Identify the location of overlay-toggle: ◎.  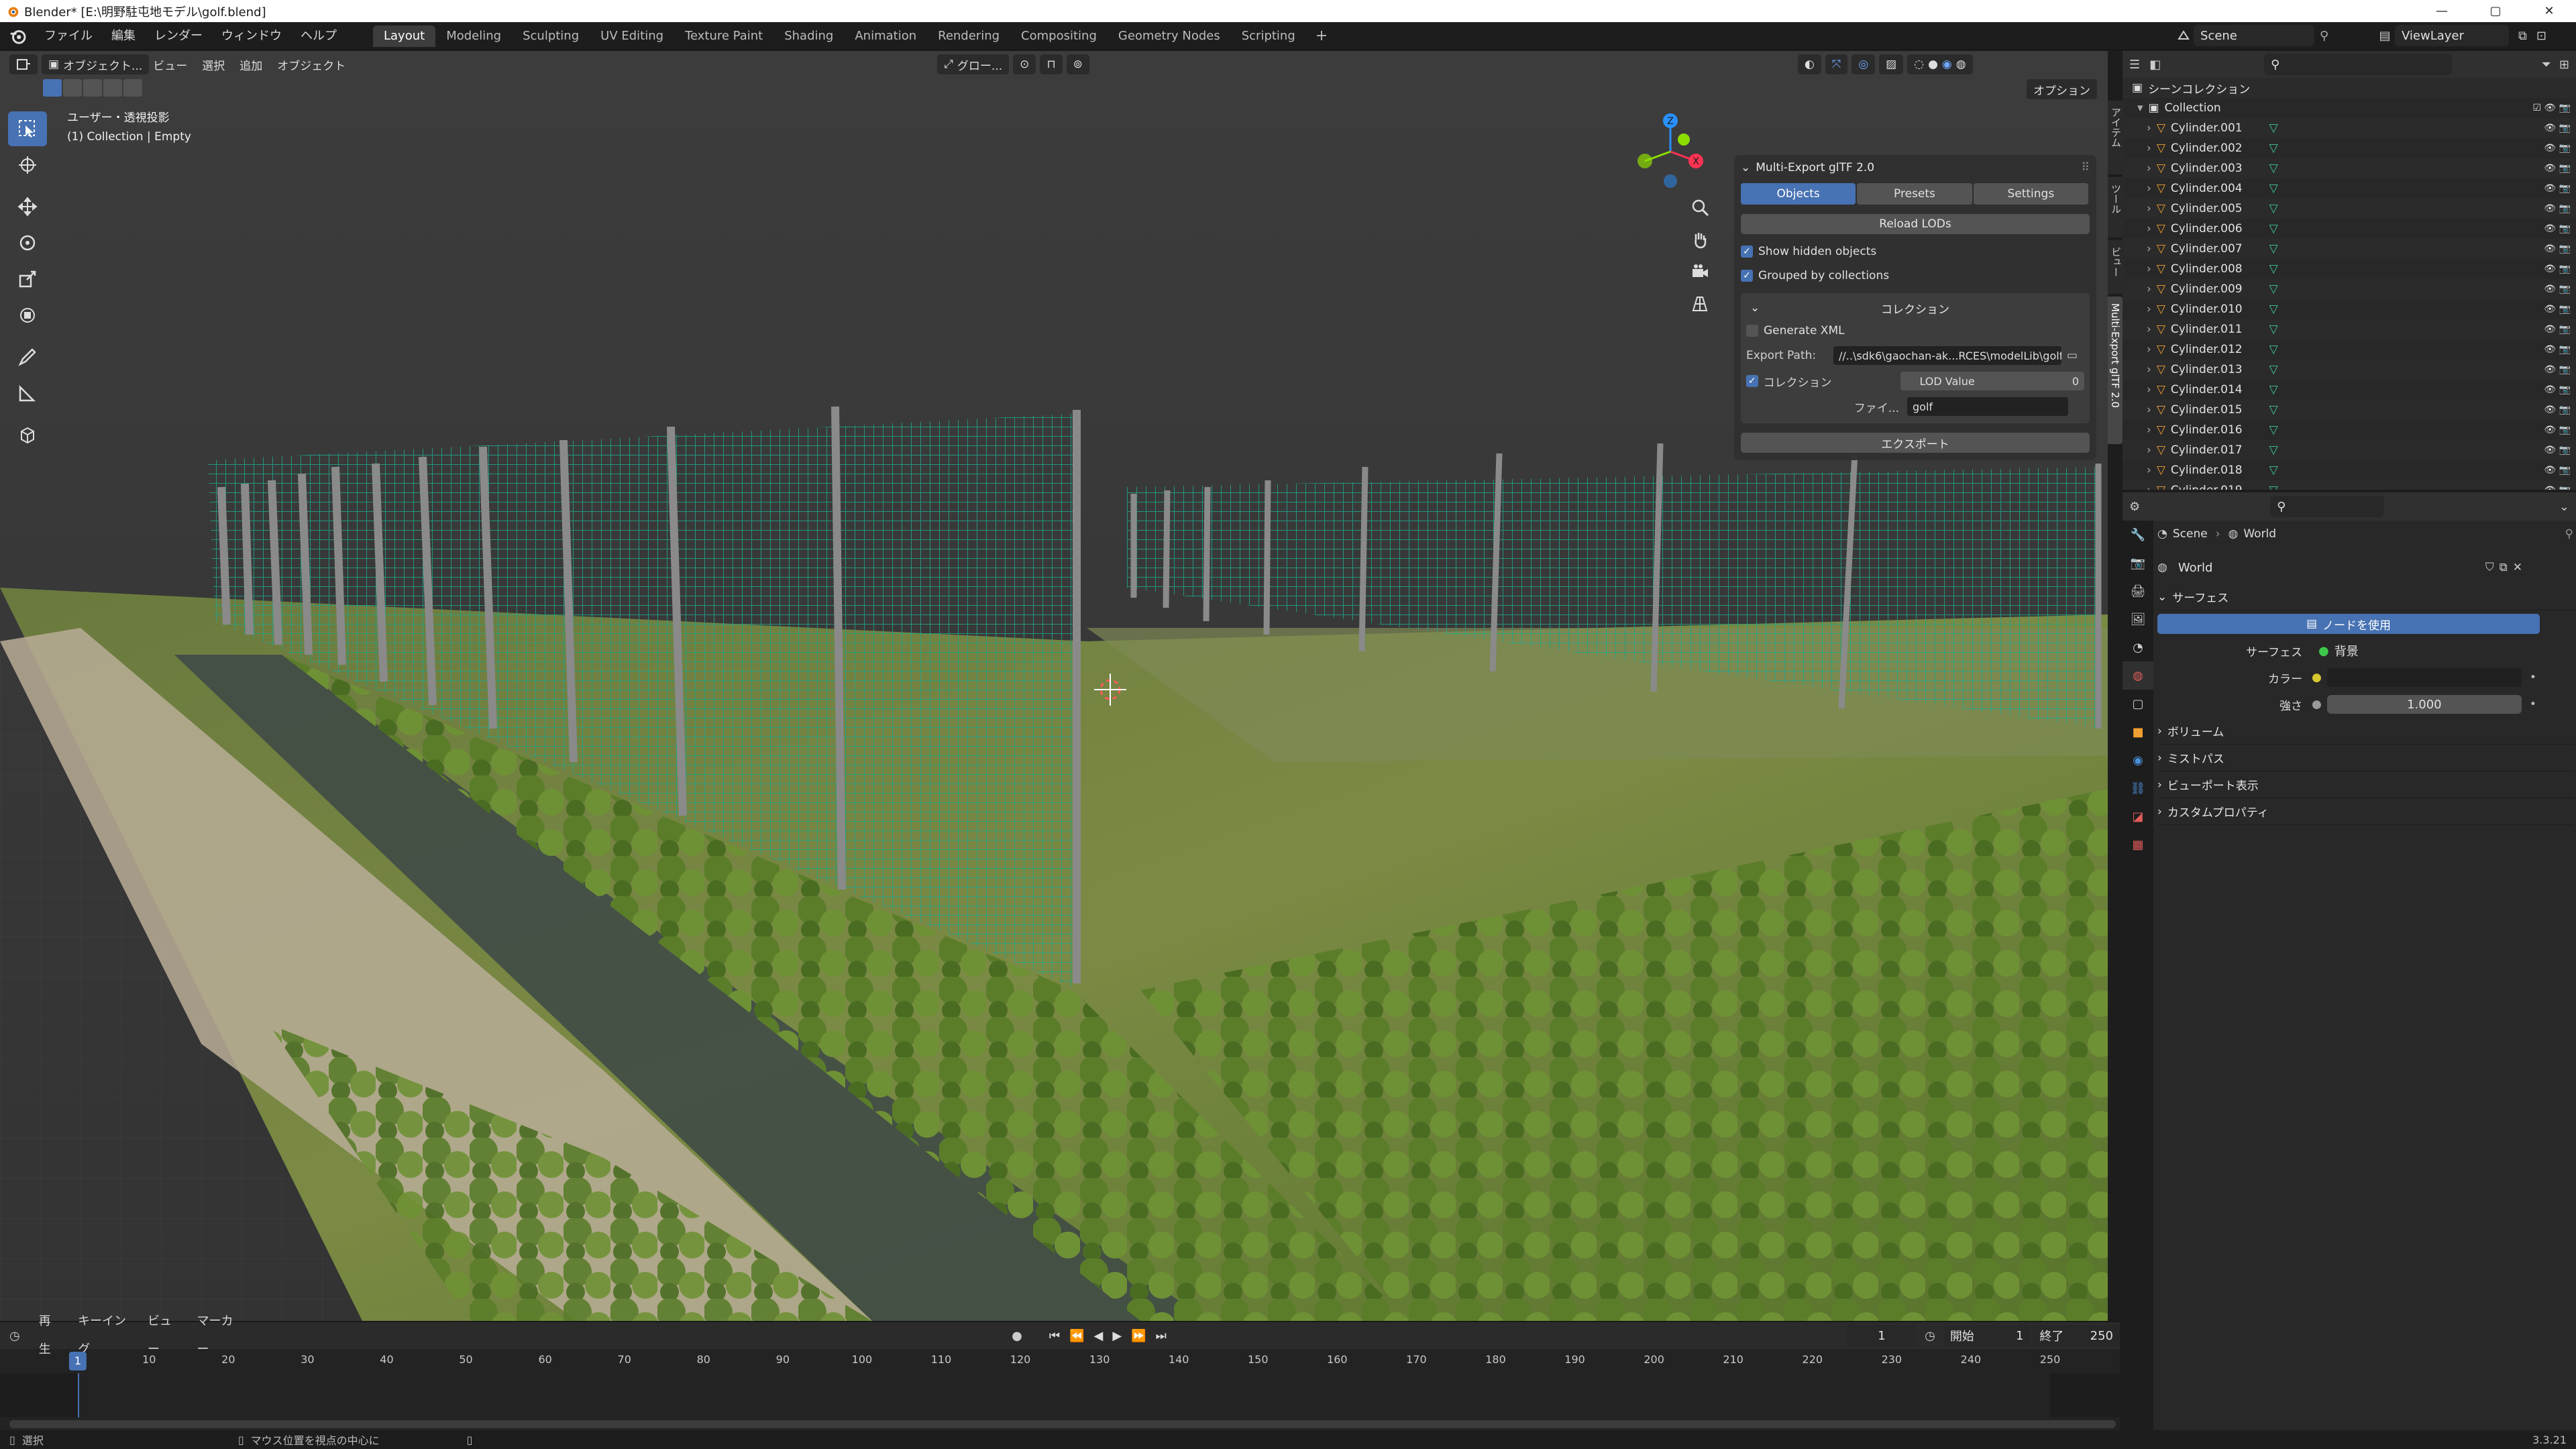
(1863, 64).